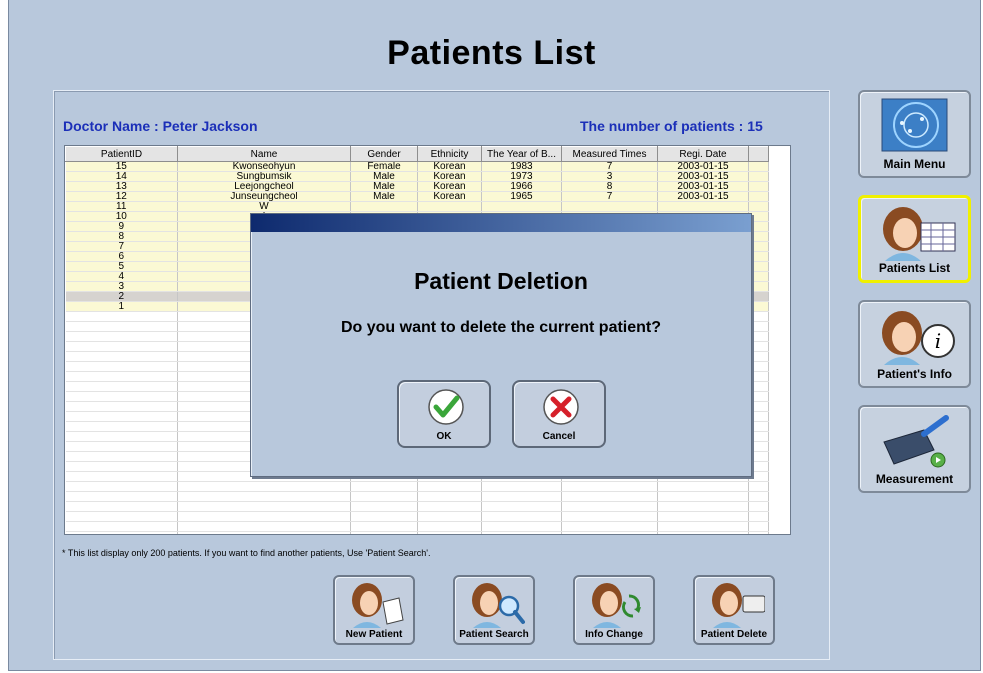 The height and width of the screenshot is (673, 983). I want to click on doctor-name: Doctor Name : Peter Jackson, so click(160, 126).